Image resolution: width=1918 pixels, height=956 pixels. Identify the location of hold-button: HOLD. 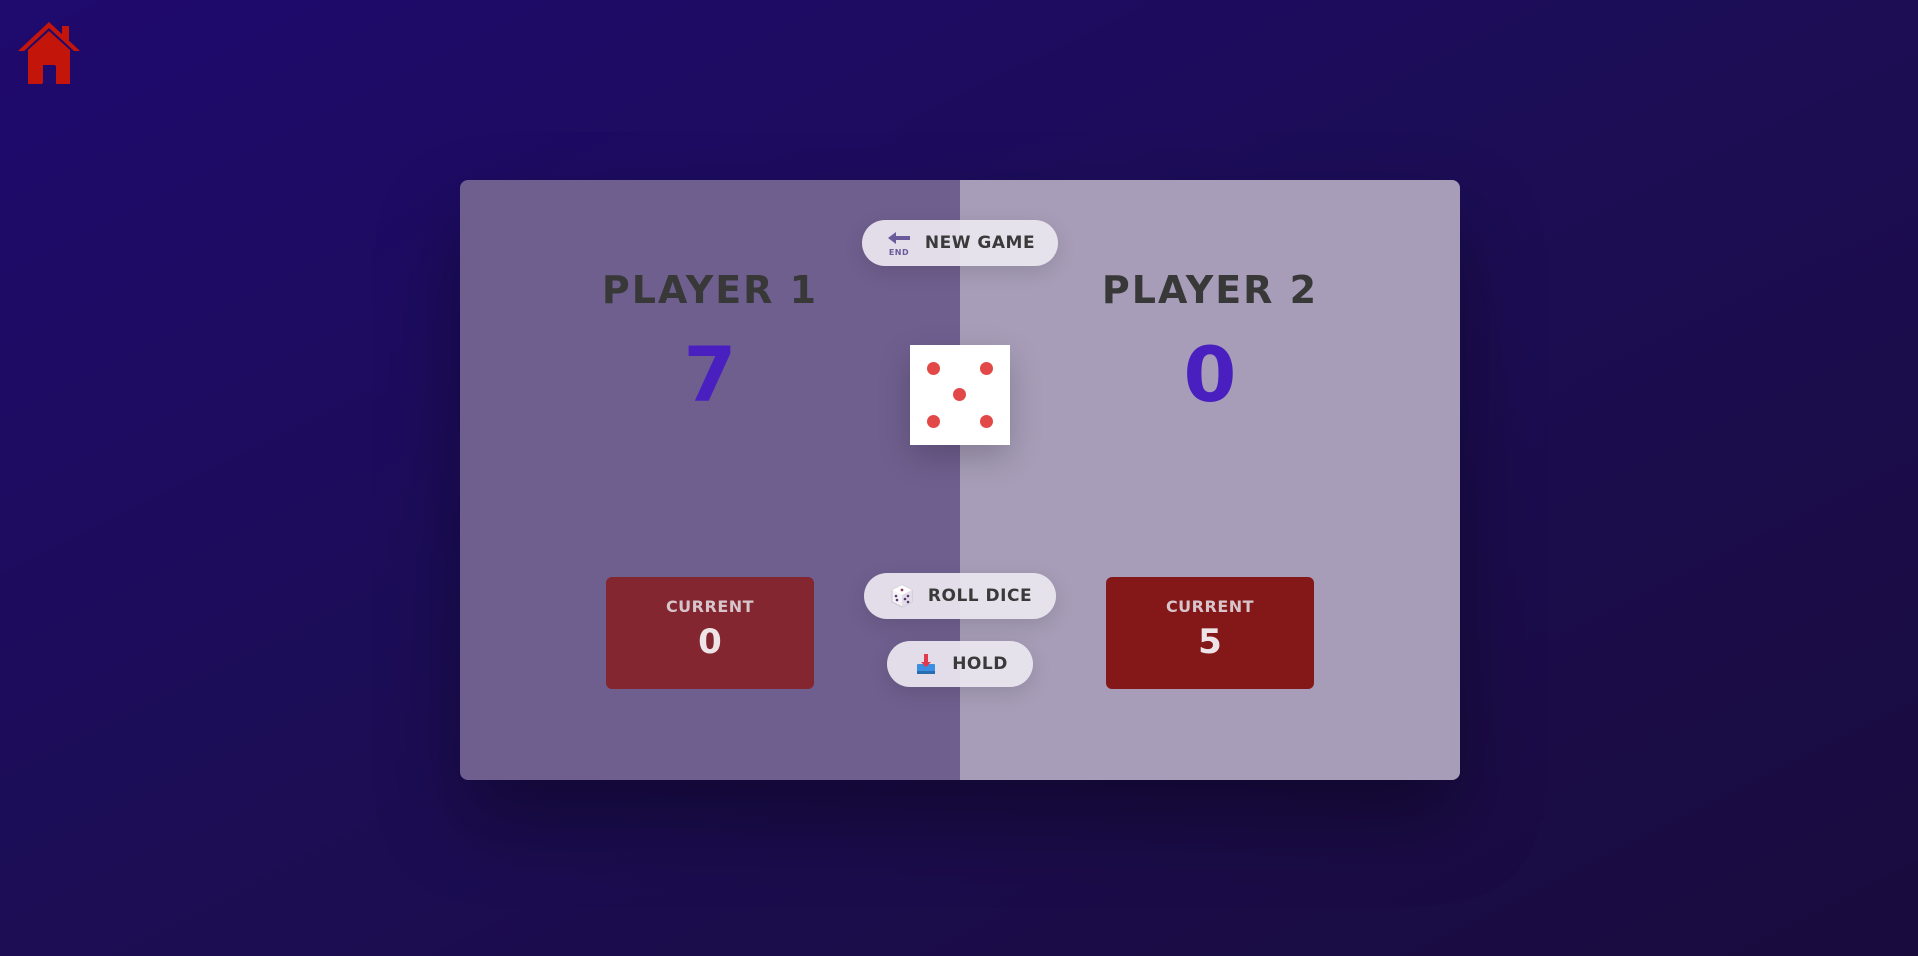
(960, 664).